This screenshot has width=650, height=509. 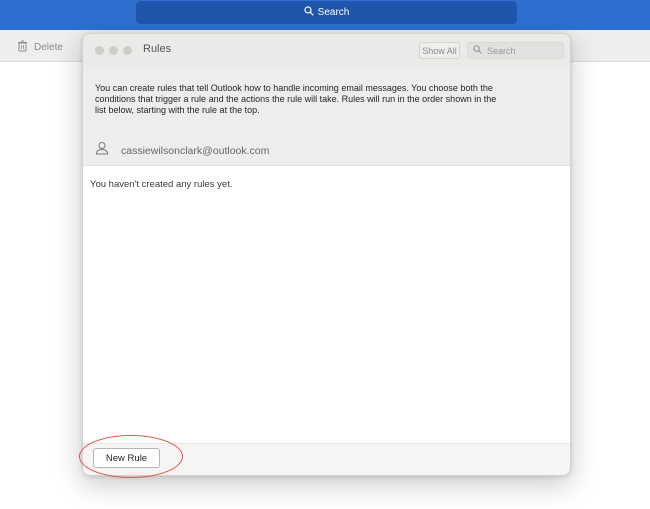 What do you see at coordinates (333, 12) in the screenshot?
I see `global-search-label: Search` at bounding box center [333, 12].